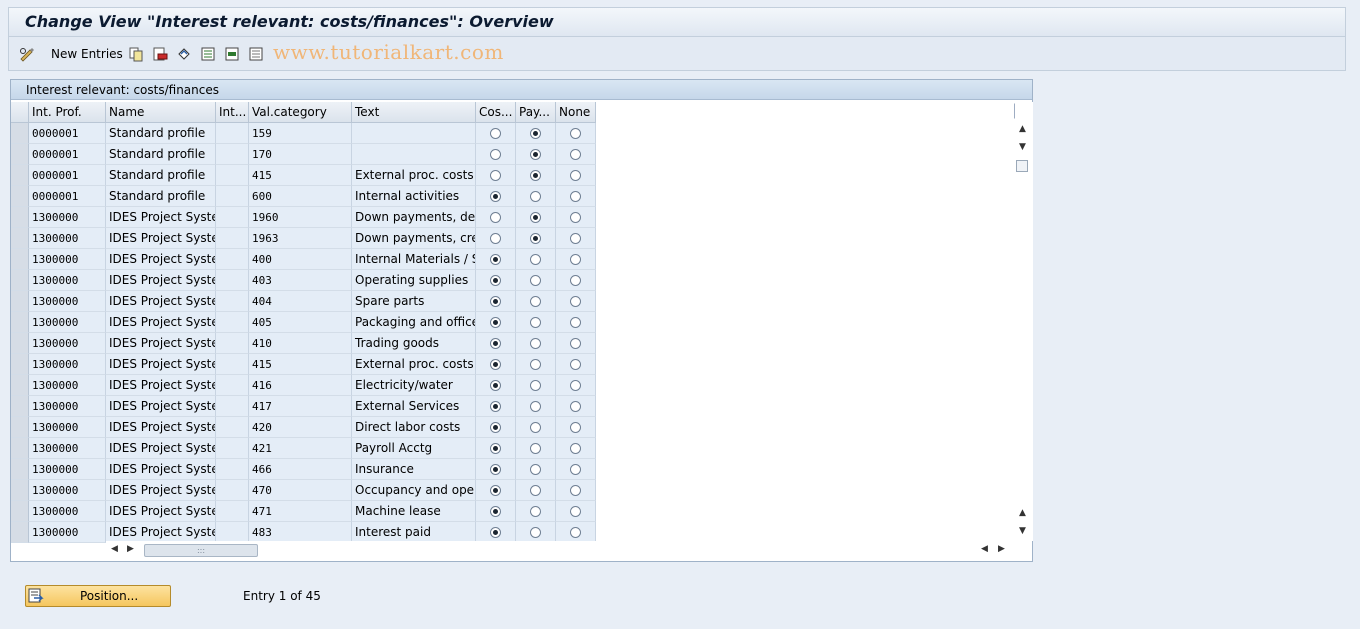  I want to click on scroll-down-arrow-icon: ▼, so click(1022, 147).